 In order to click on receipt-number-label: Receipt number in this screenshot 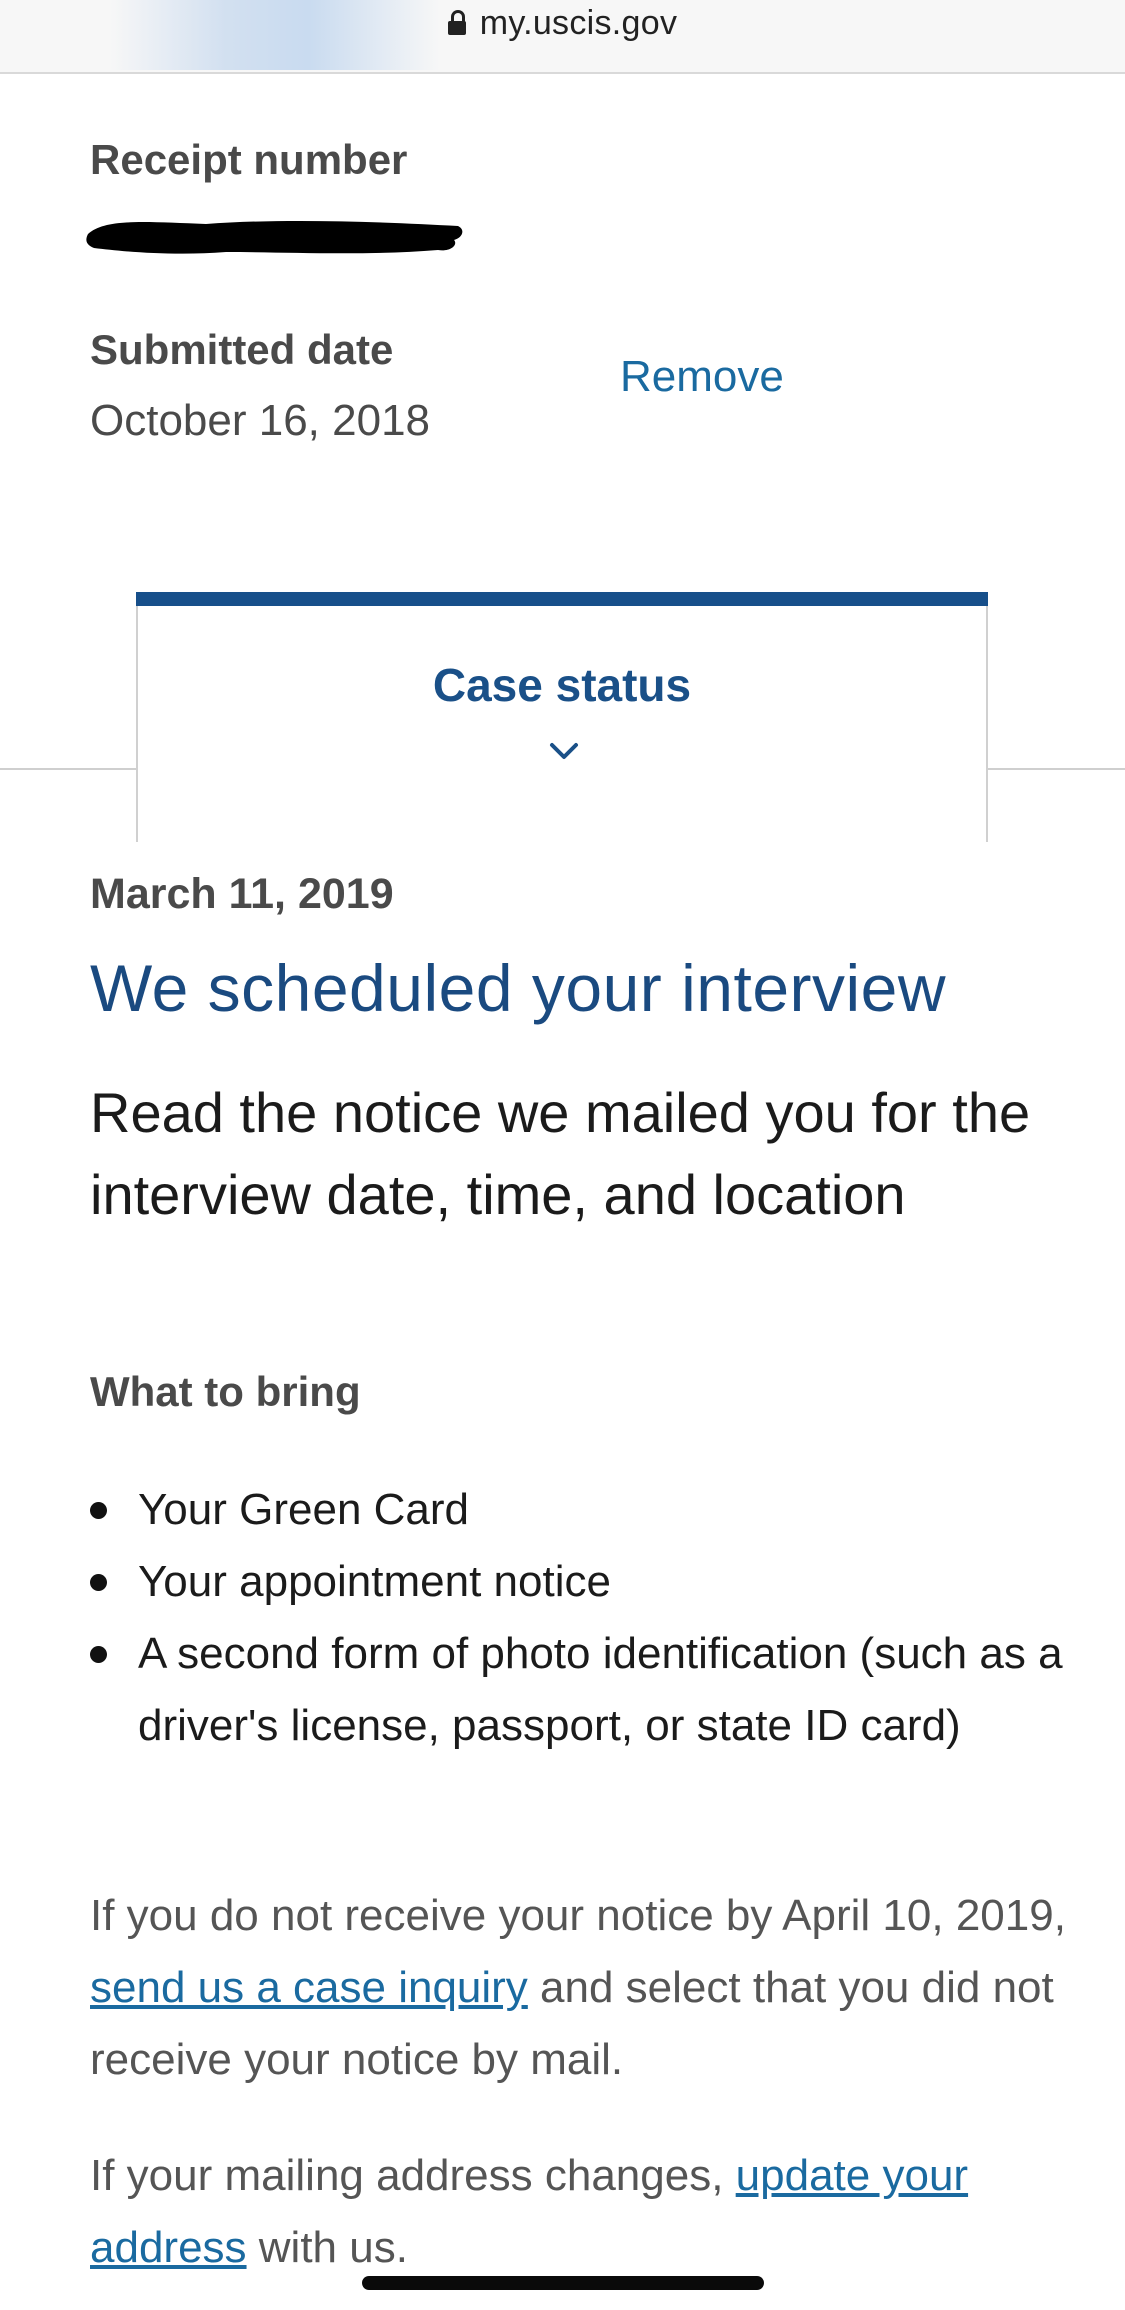, I will do `click(249, 159)`.